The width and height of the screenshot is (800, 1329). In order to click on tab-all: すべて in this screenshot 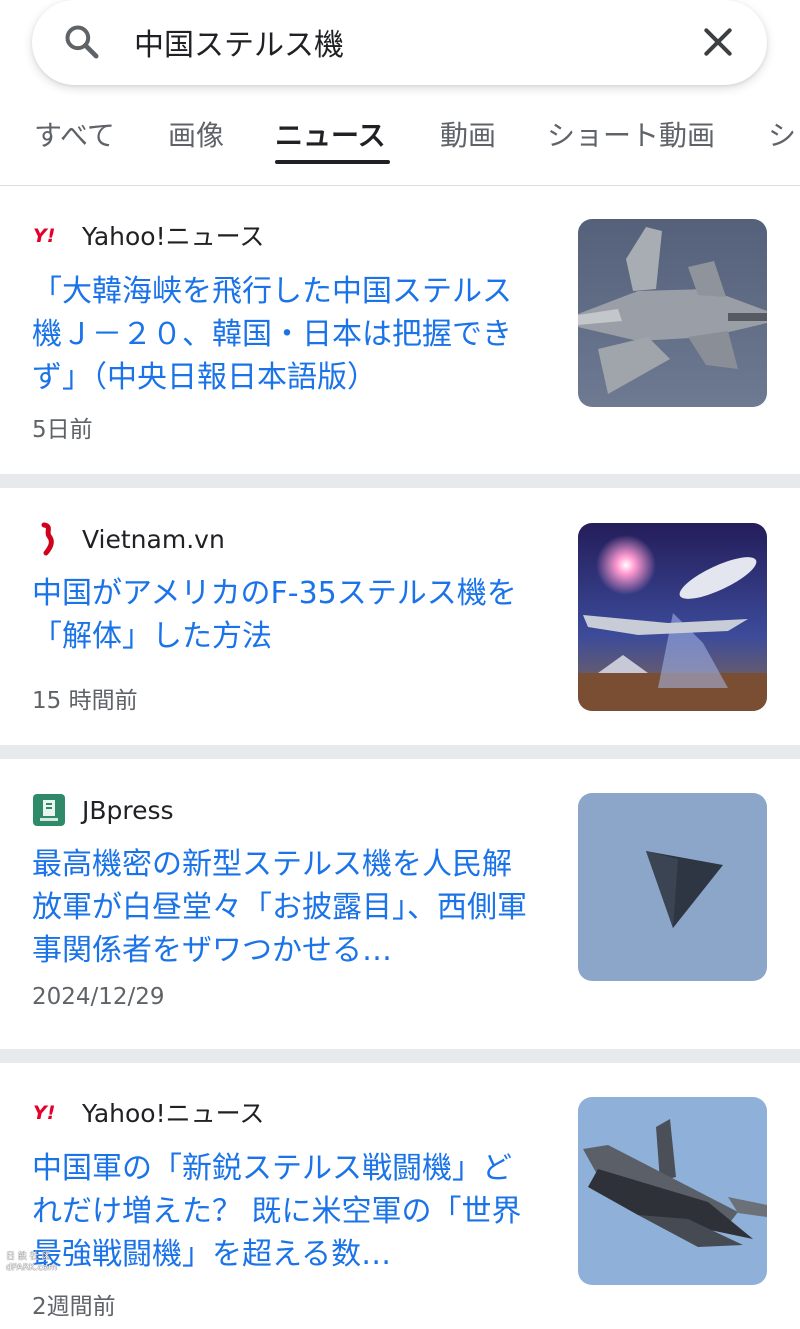, I will do `click(74, 141)`.